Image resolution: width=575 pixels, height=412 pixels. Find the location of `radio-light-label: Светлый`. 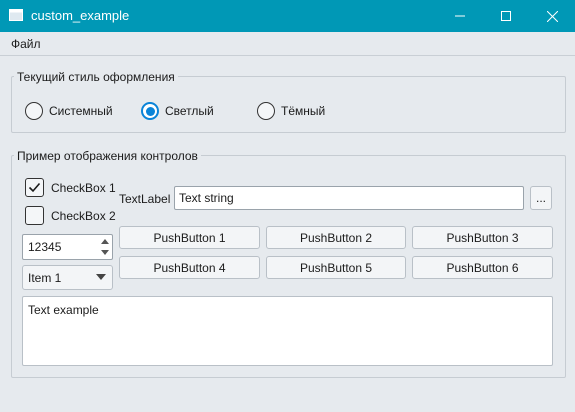

radio-light-label: Светлый is located at coordinates (189, 111).